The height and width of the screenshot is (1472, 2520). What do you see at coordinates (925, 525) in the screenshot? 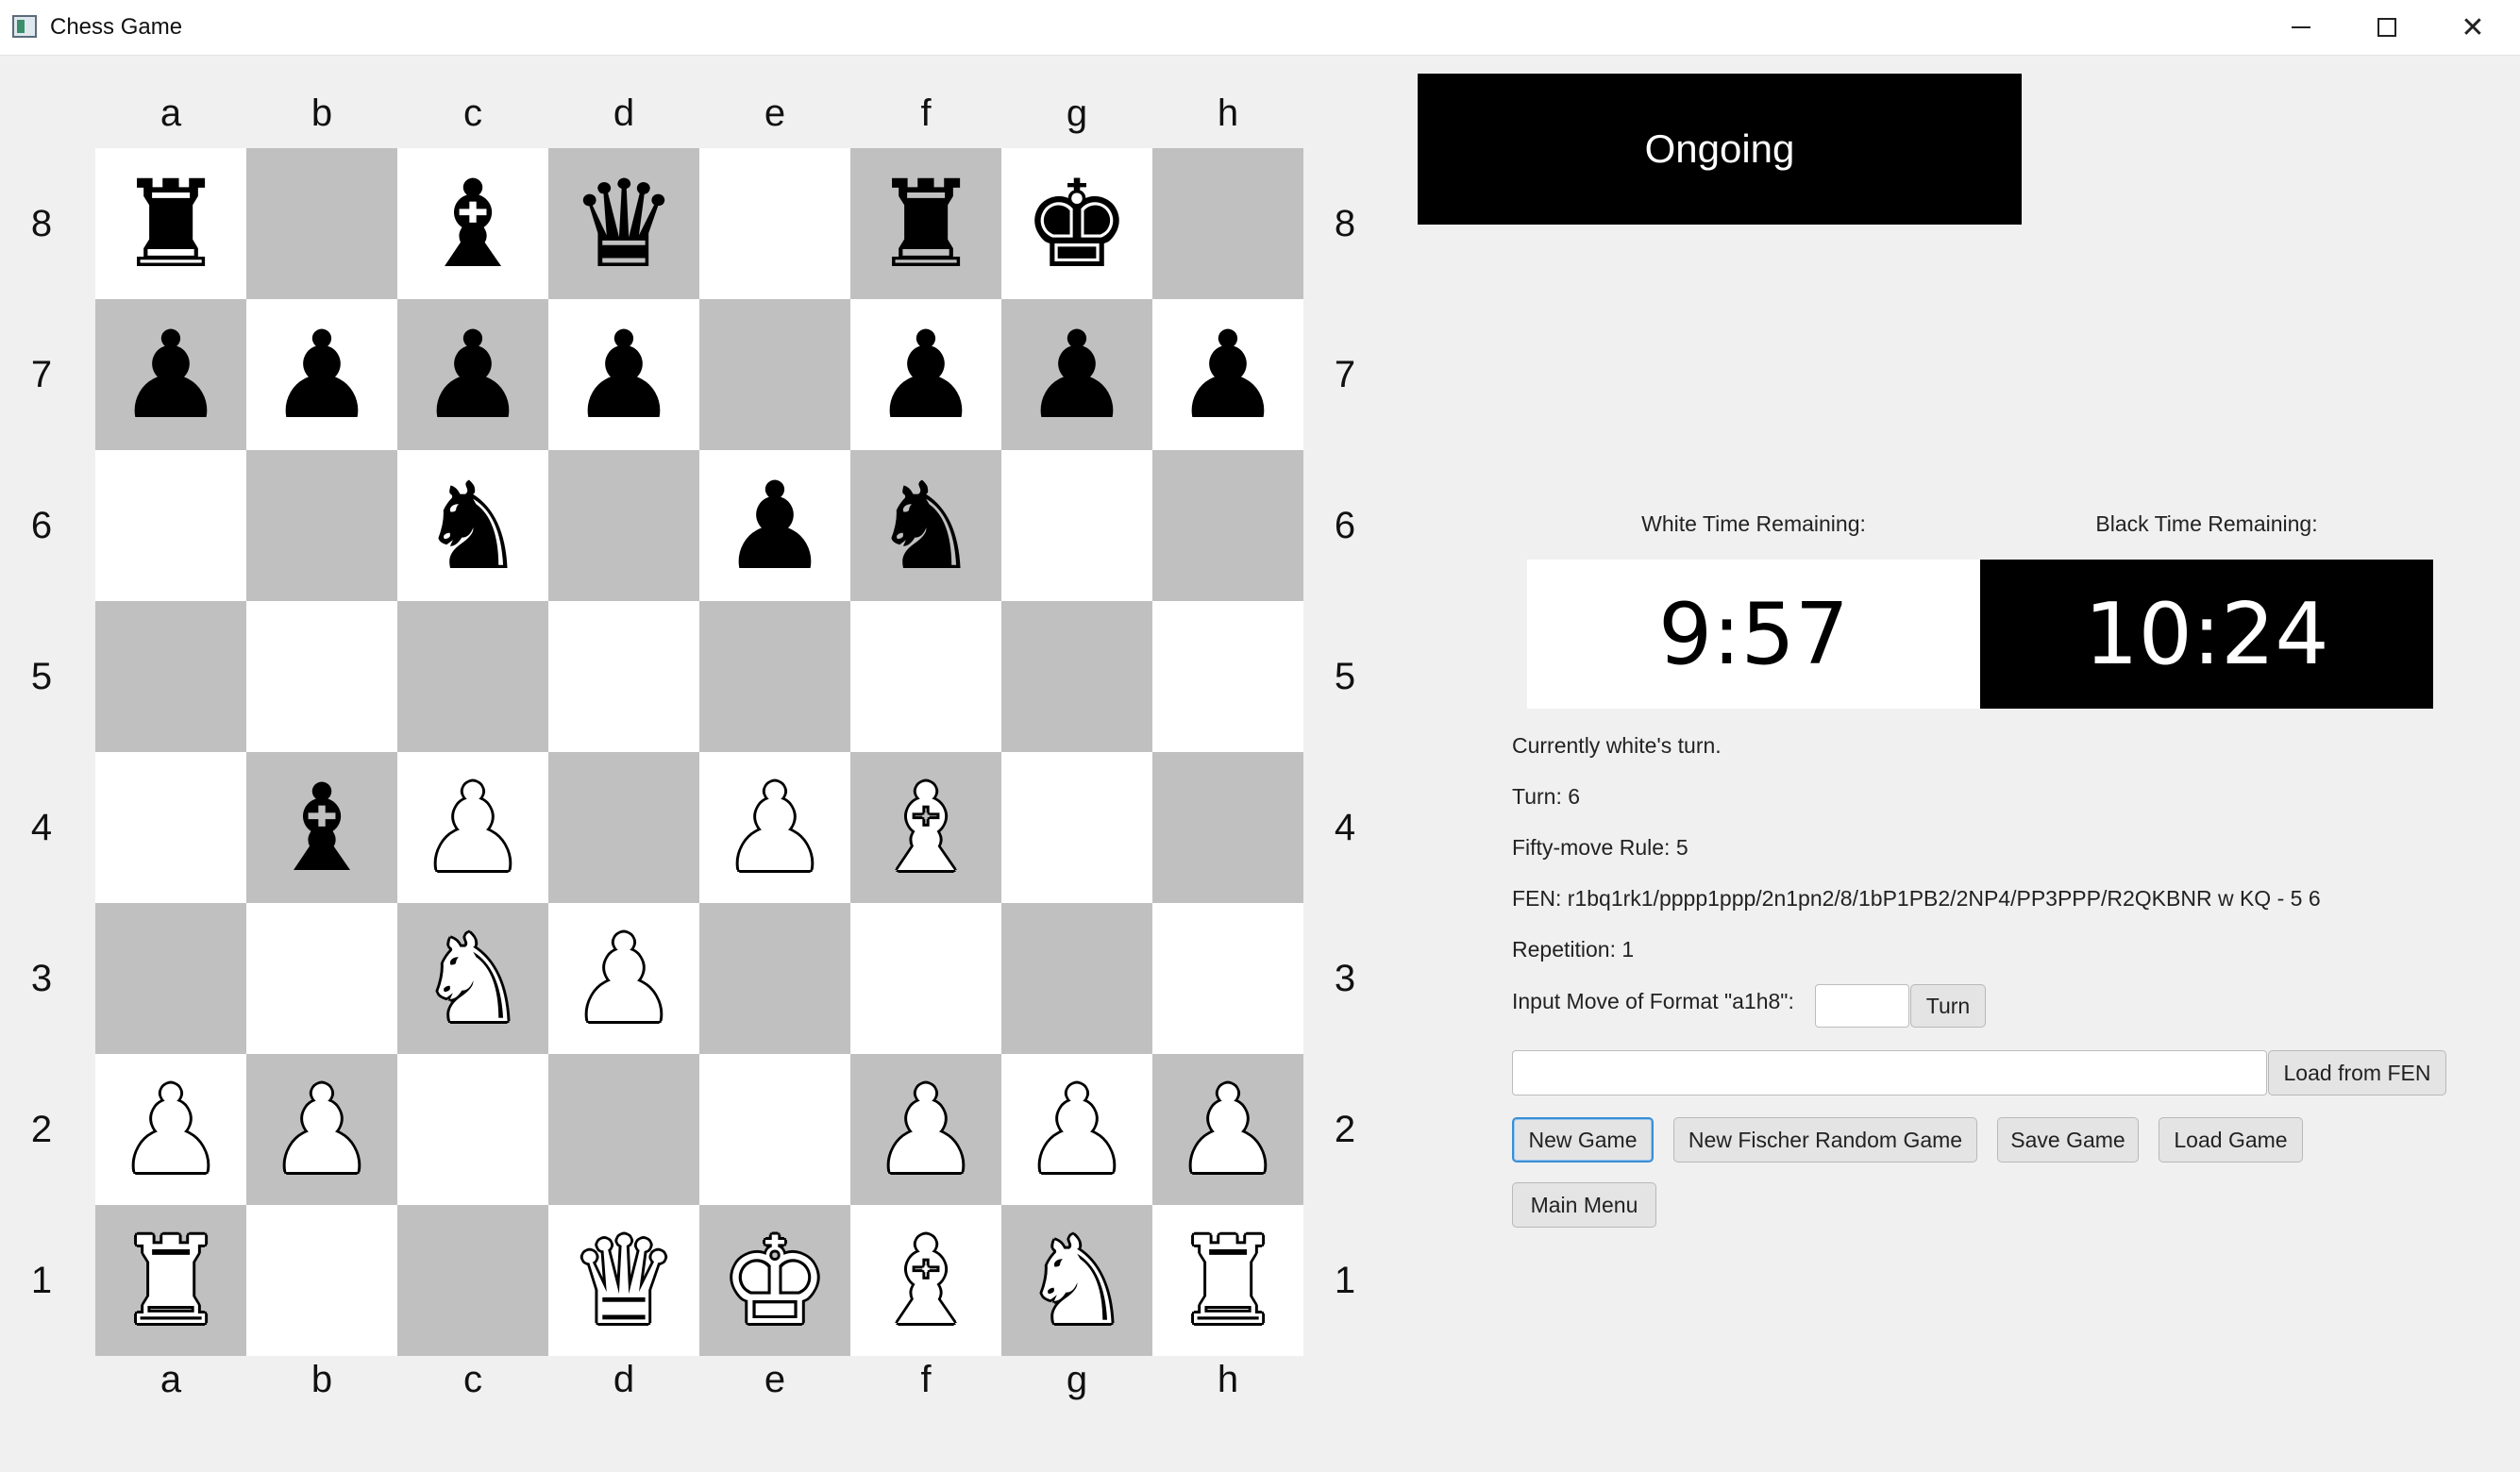
I see `square-f6: ♞` at bounding box center [925, 525].